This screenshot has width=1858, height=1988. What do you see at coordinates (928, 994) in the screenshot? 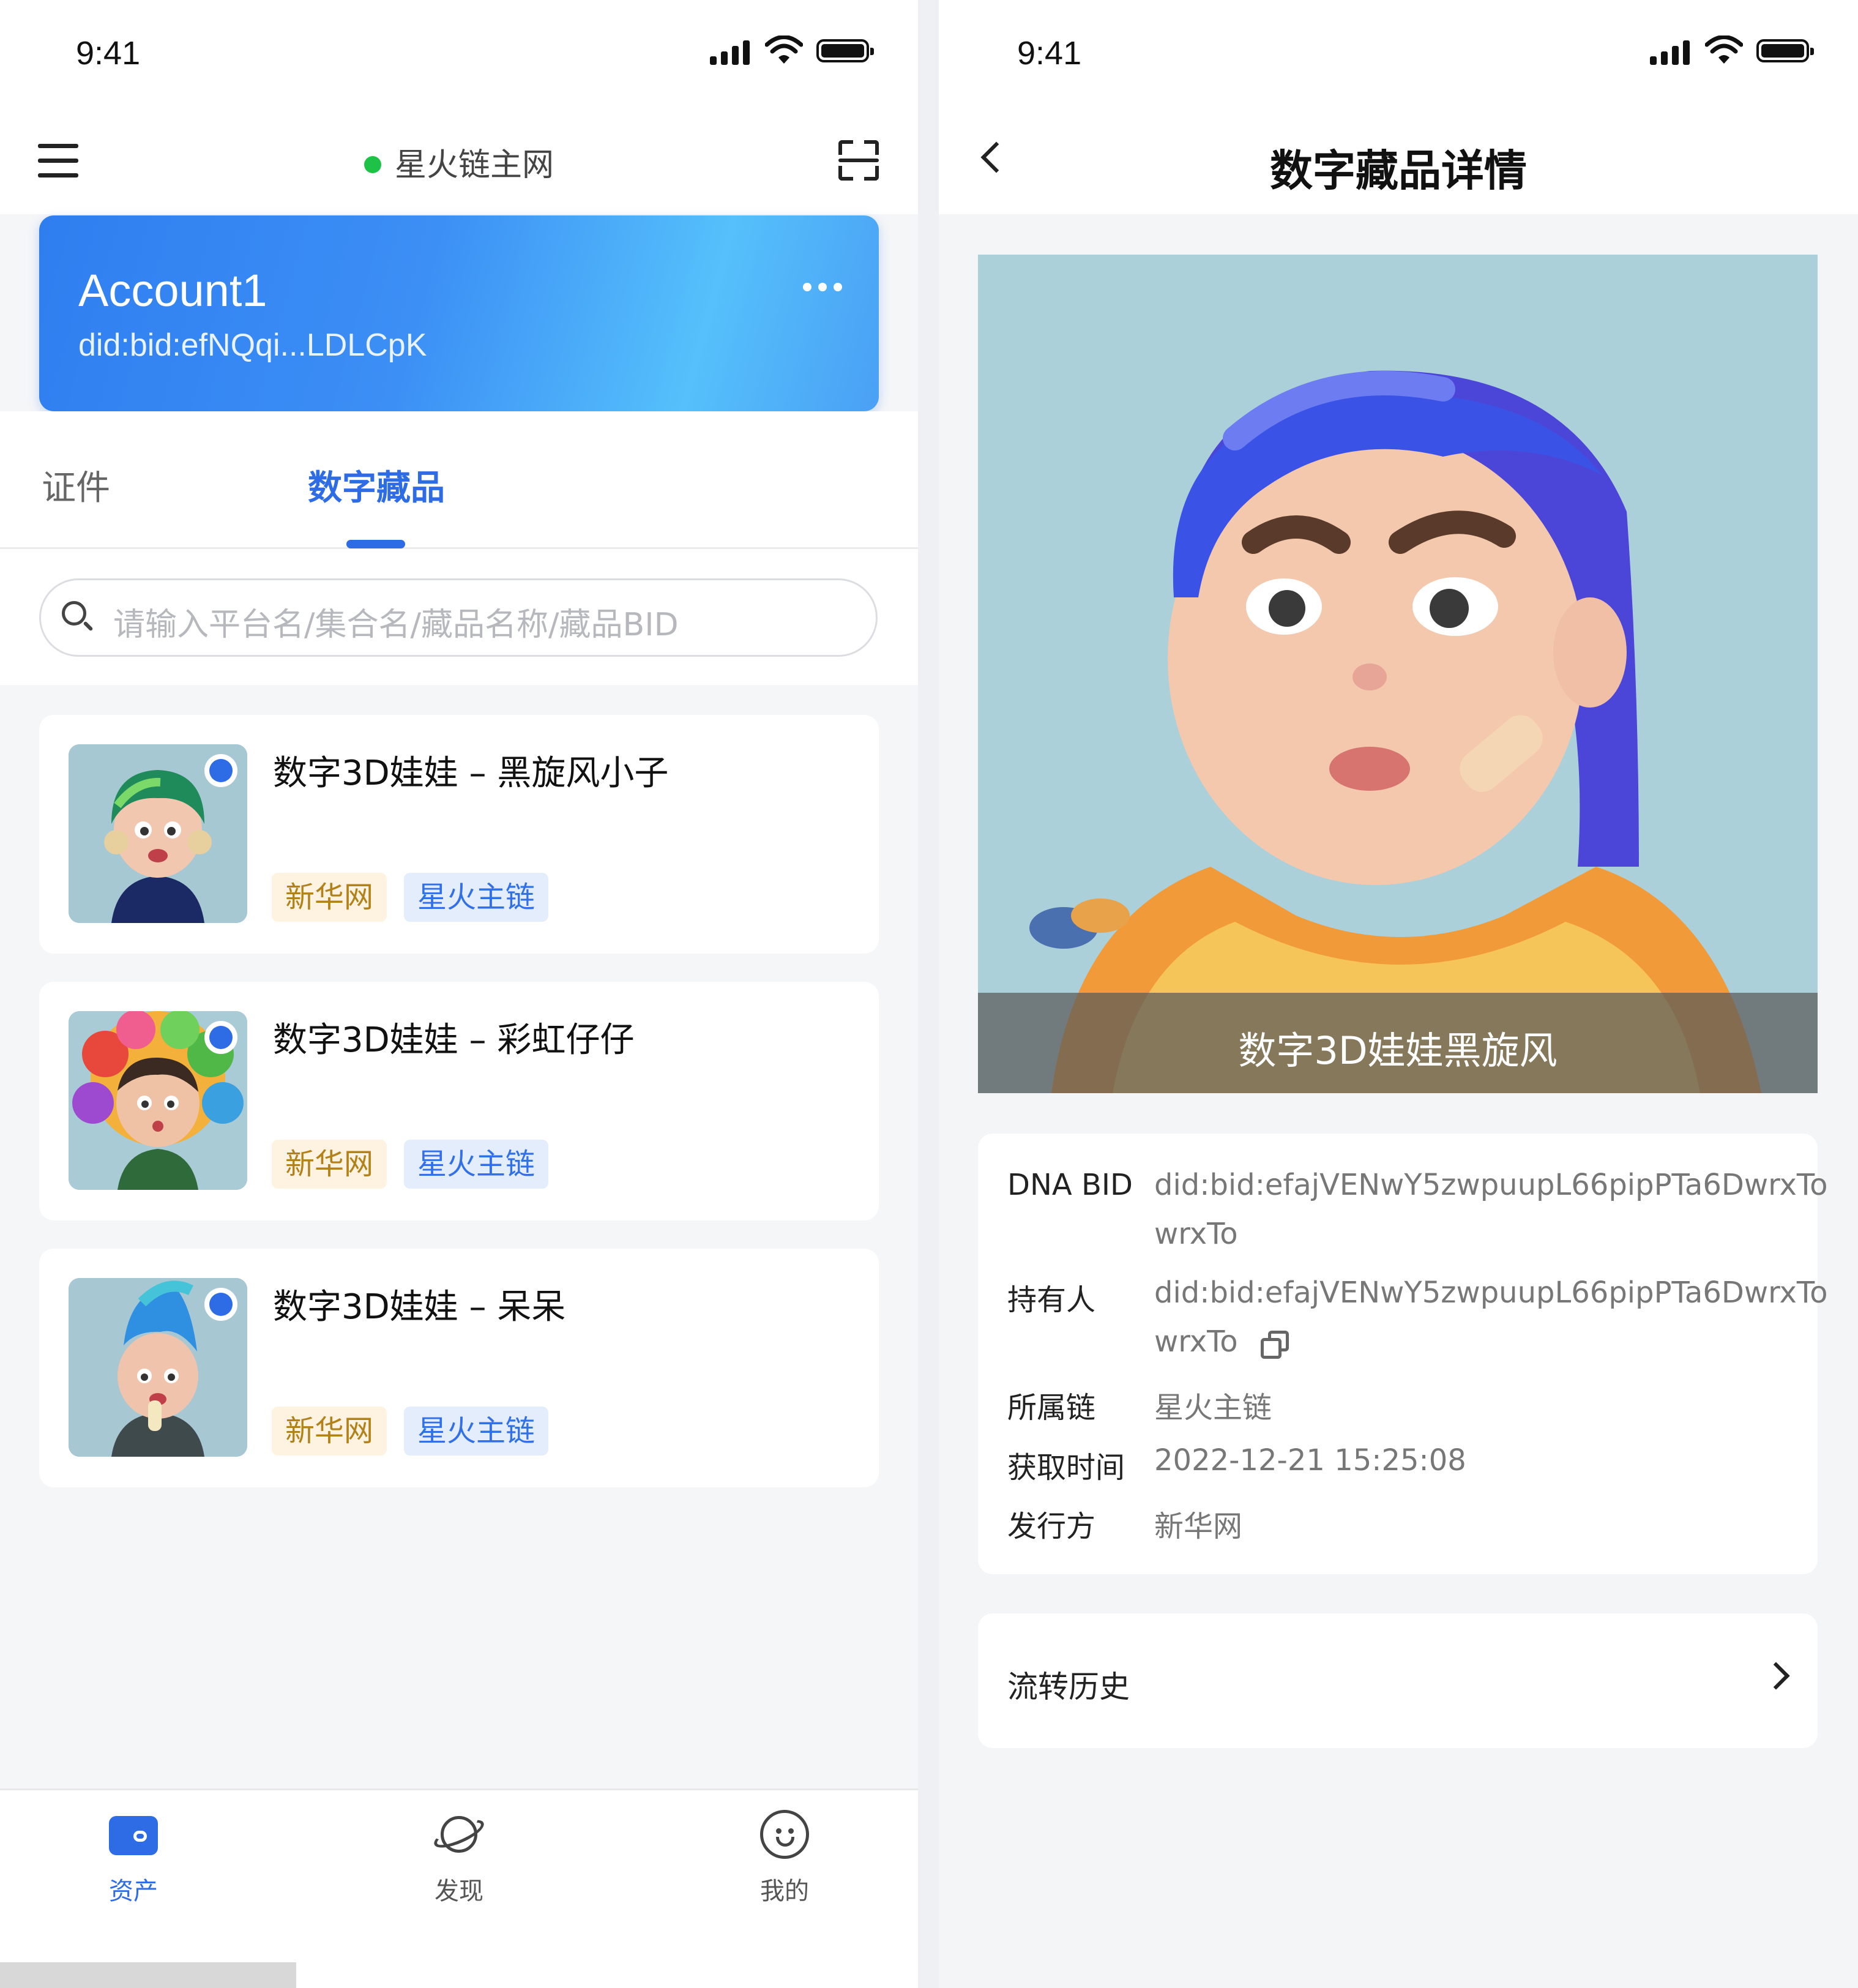
I see `screen-divider` at bounding box center [928, 994].